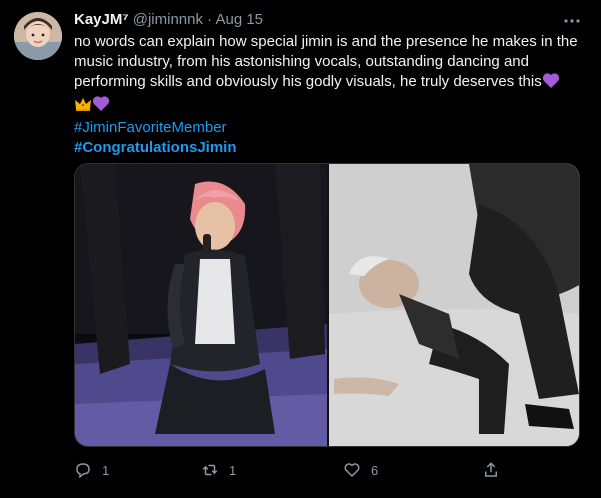 The width and height of the screenshot is (601, 498). What do you see at coordinates (329, 148) in the screenshot?
I see `hashtag-link: #CongratulationsJimin` at bounding box center [329, 148].